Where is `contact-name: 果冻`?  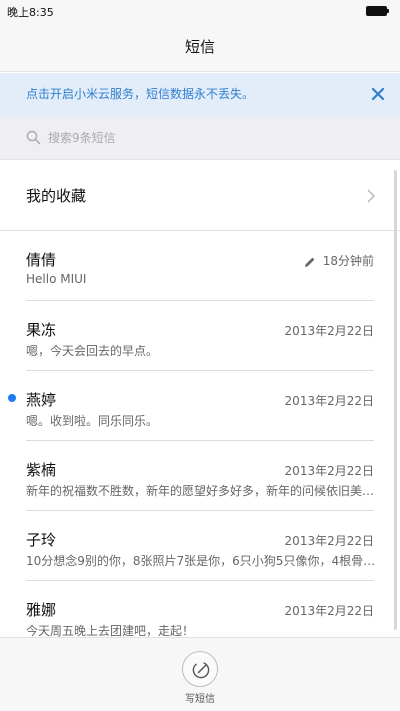
contact-name: 果冻 is located at coordinates (41, 330).